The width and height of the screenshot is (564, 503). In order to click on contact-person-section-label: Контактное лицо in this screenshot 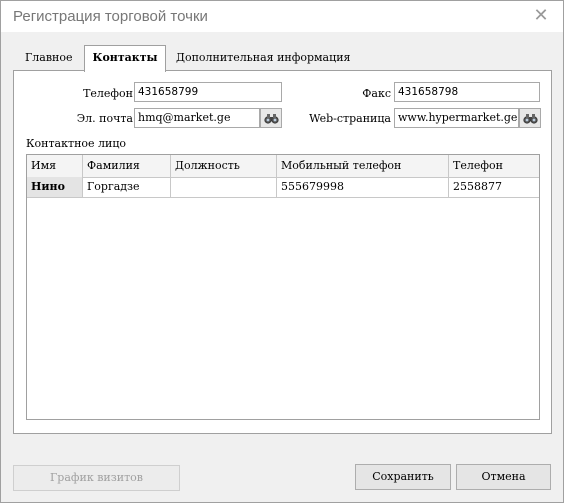, I will do `click(76, 143)`.